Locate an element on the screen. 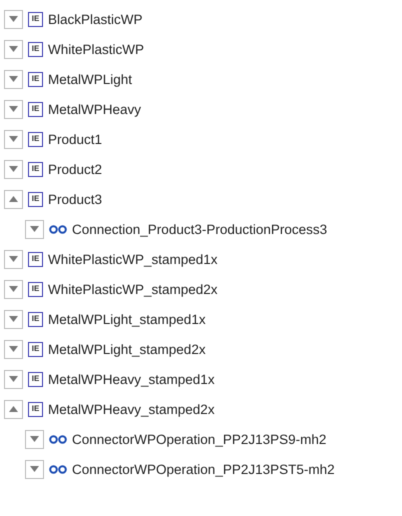  tree-item-label: Connection_Product3-ProductionProcess3 is located at coordinates (200, 229).